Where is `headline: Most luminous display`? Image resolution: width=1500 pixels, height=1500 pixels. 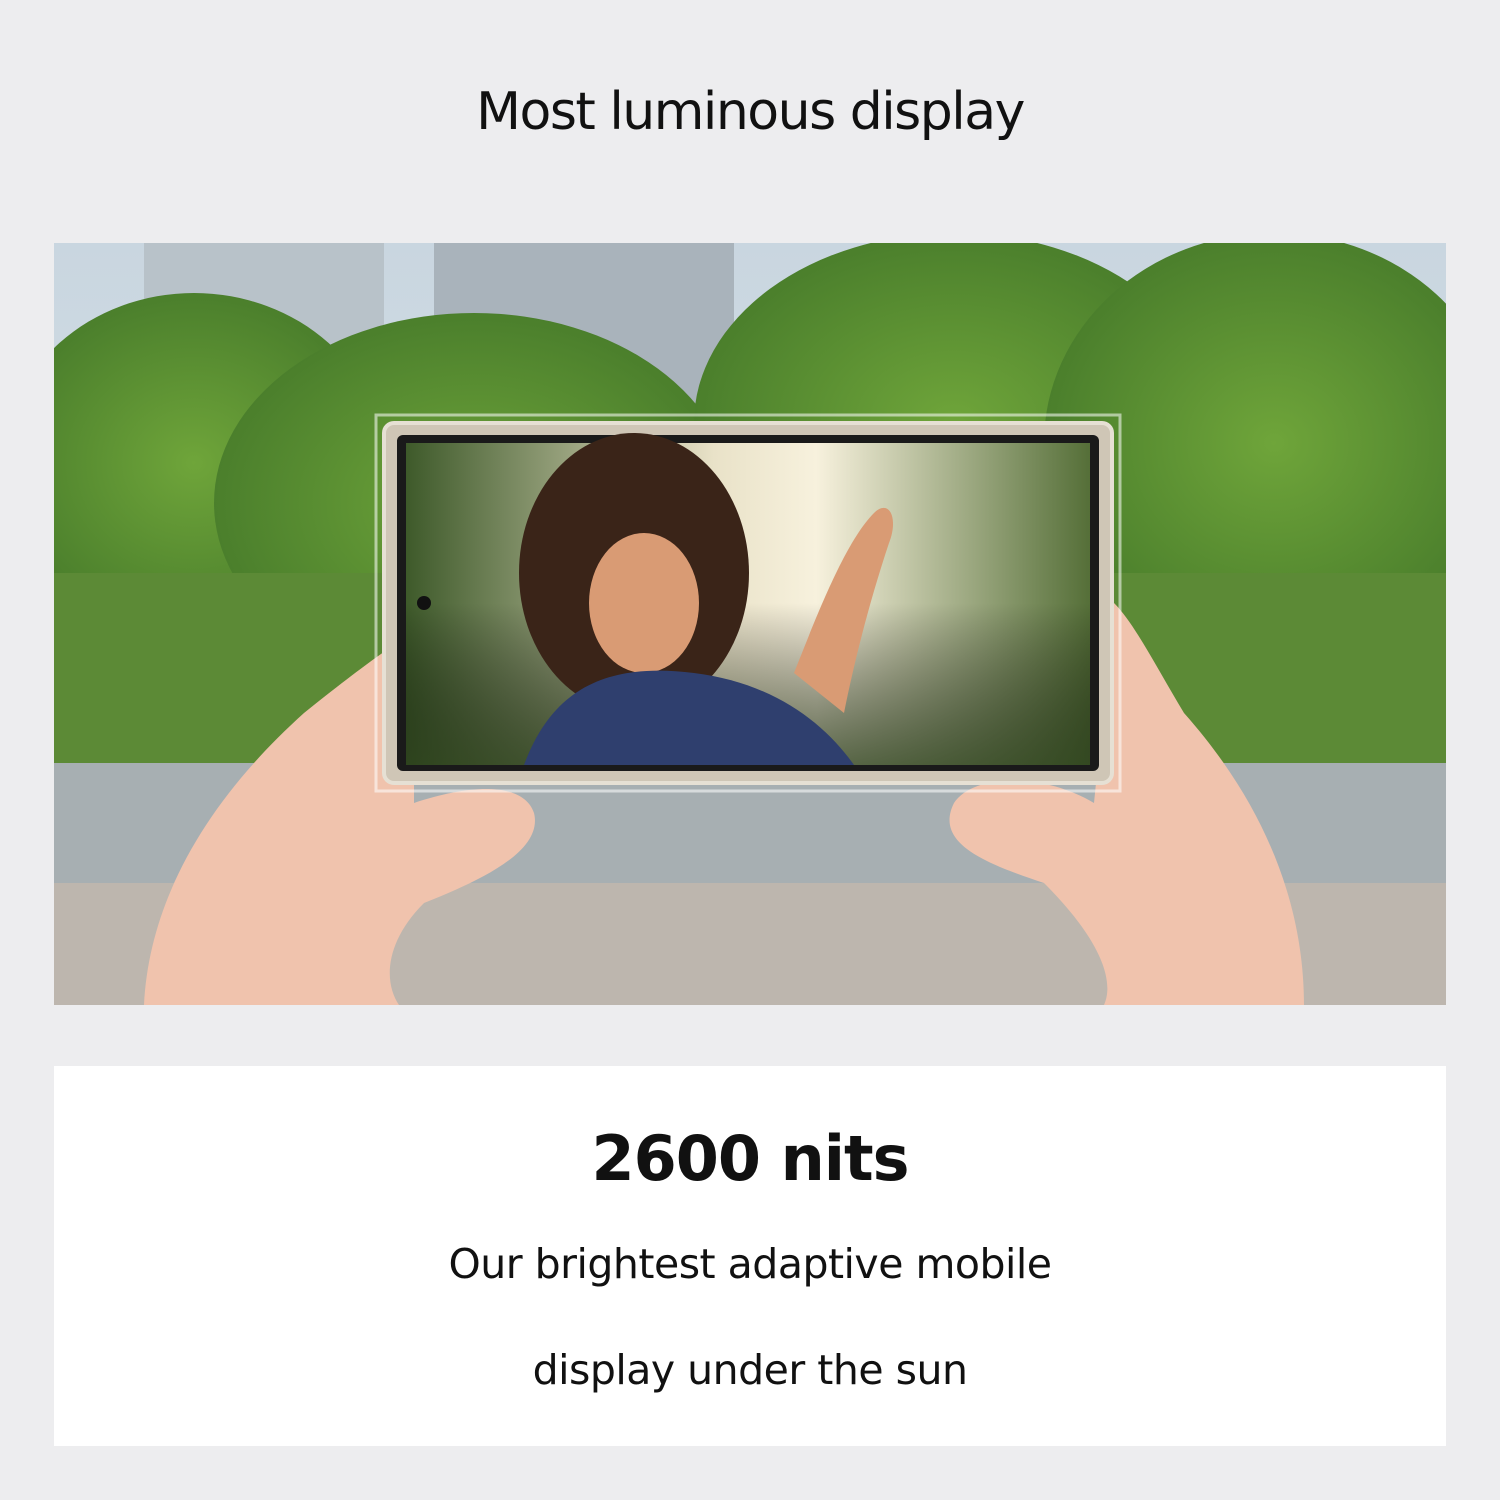 headline: Most luminous display is located at coordinates (750, 112).